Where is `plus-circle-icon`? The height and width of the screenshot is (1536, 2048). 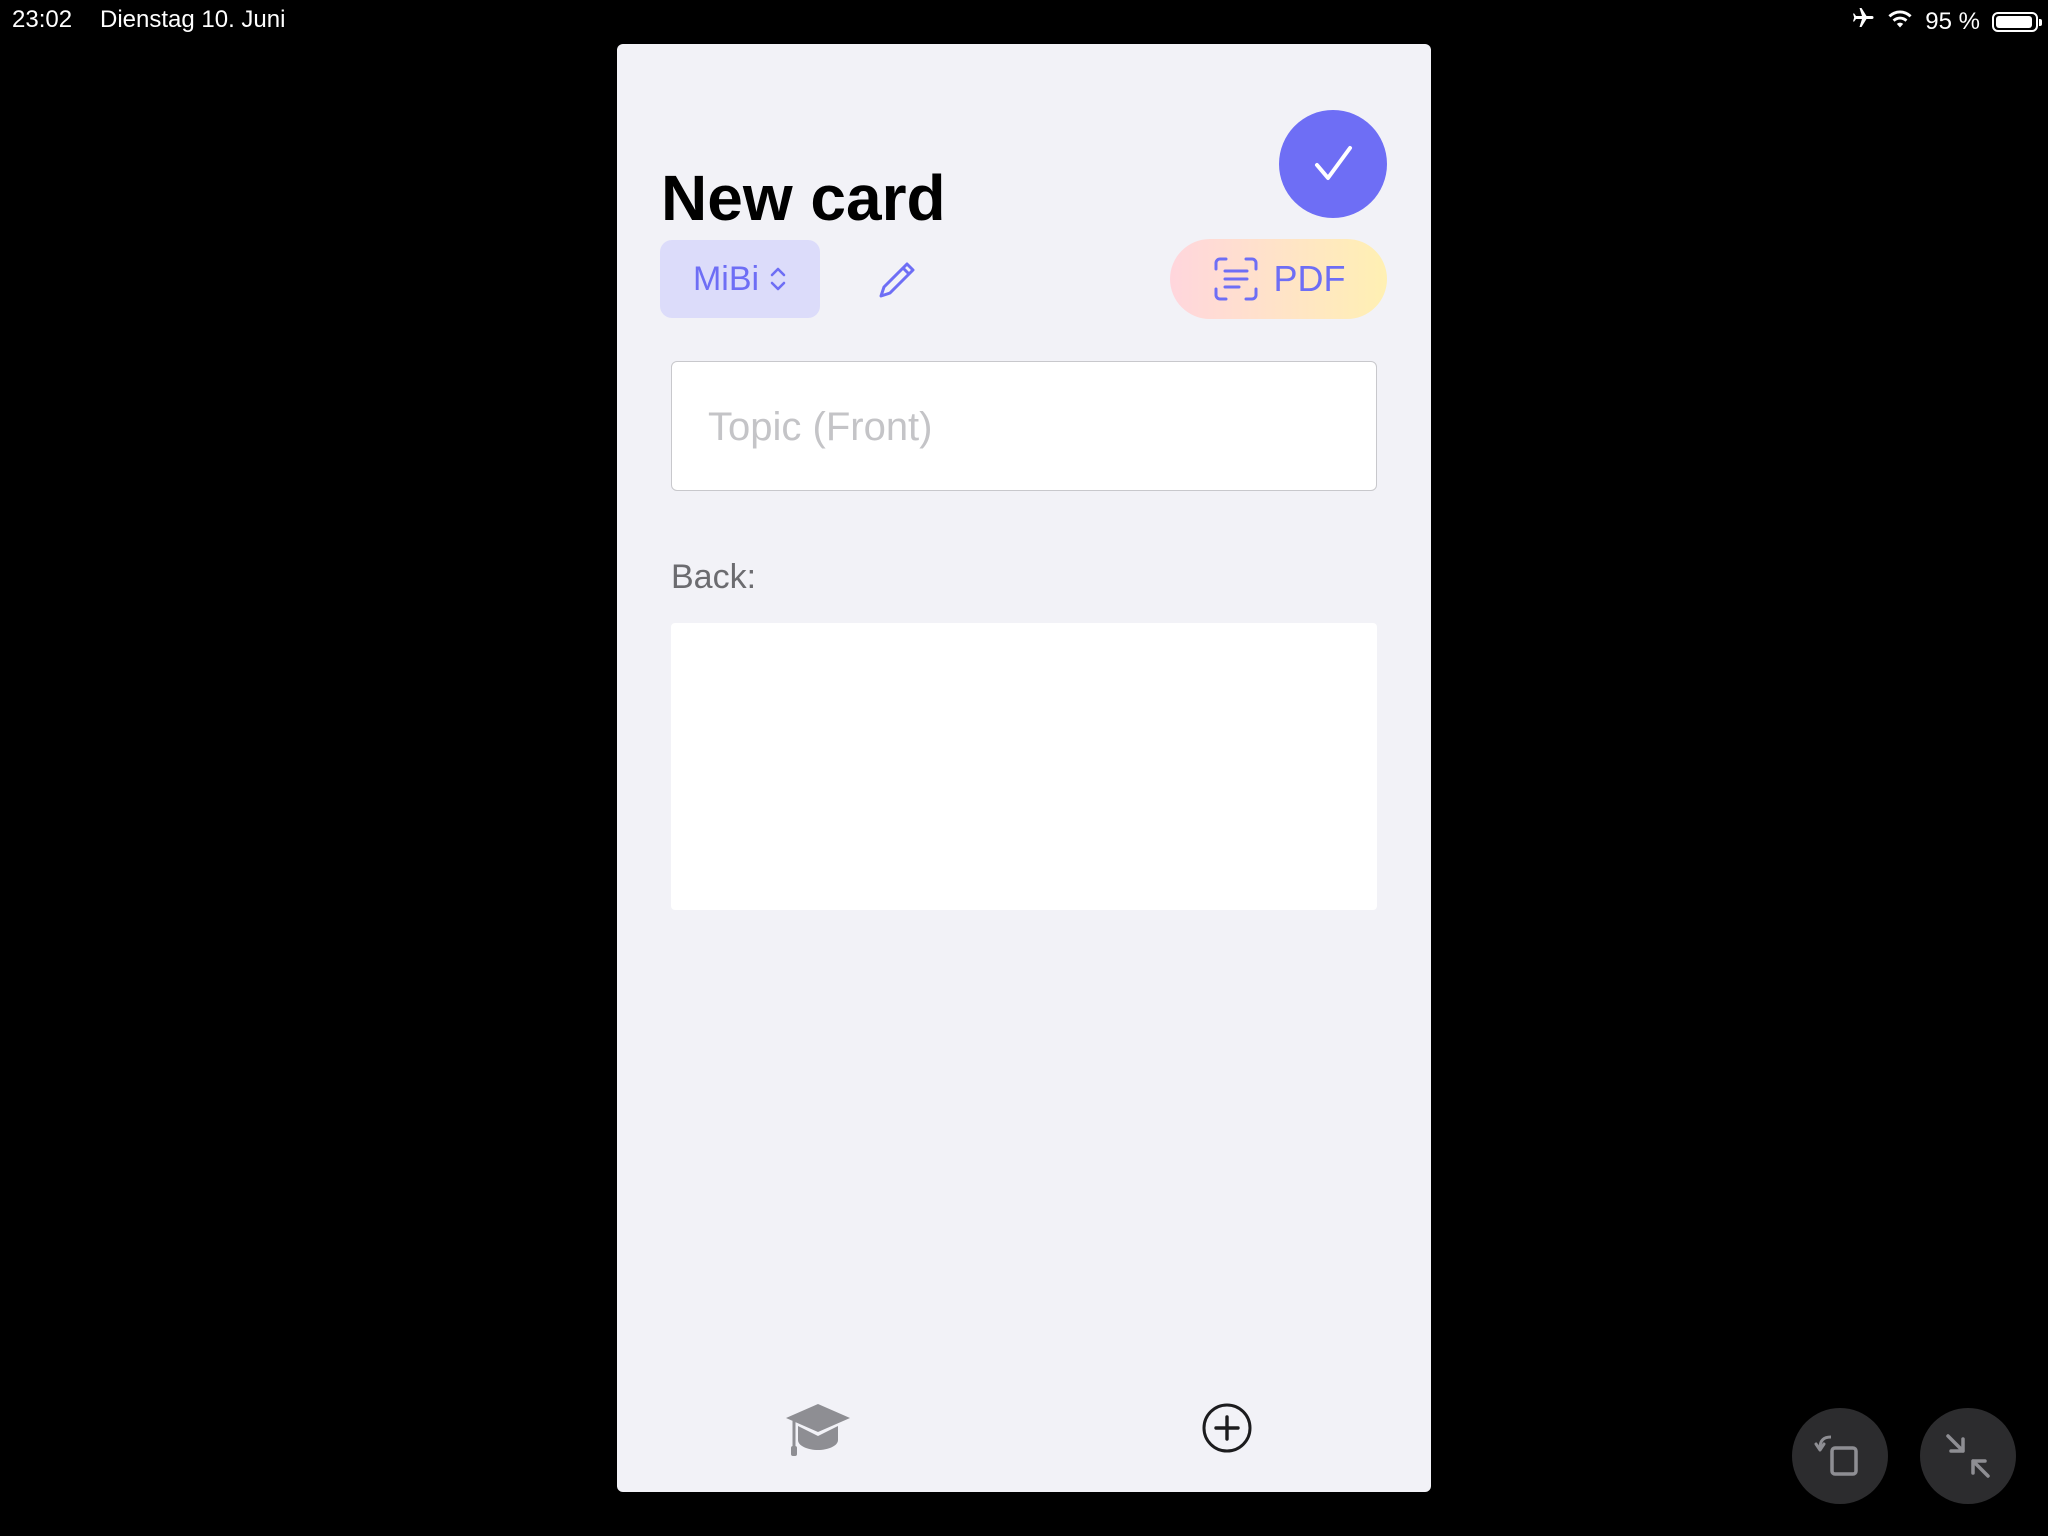
plus-circle-icon is located at coordinates (1227, 1428).